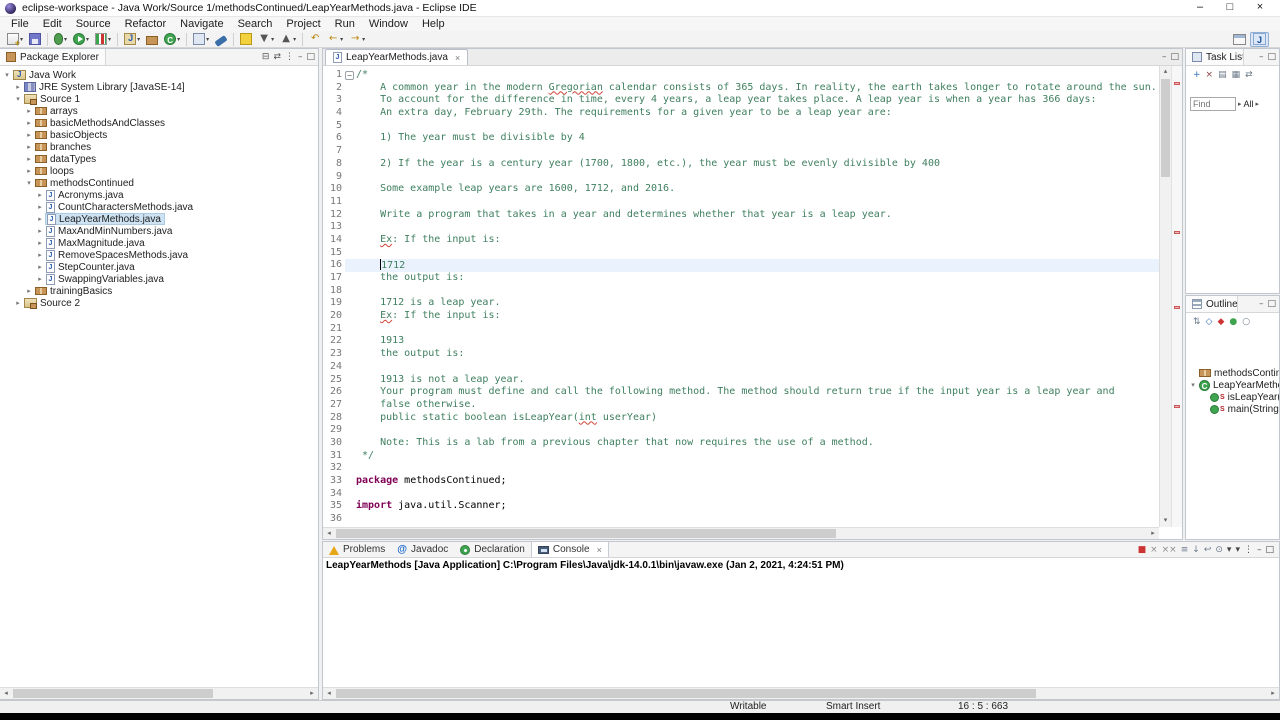 The height and width of the screenshot is (720, 1280). What do you see at coordinates (159, 123) in the screenshot?
I see `tree-item-basicmethodsandclasses: ▸ basicMethodsAndClasses` at bounding box center [159, 123].